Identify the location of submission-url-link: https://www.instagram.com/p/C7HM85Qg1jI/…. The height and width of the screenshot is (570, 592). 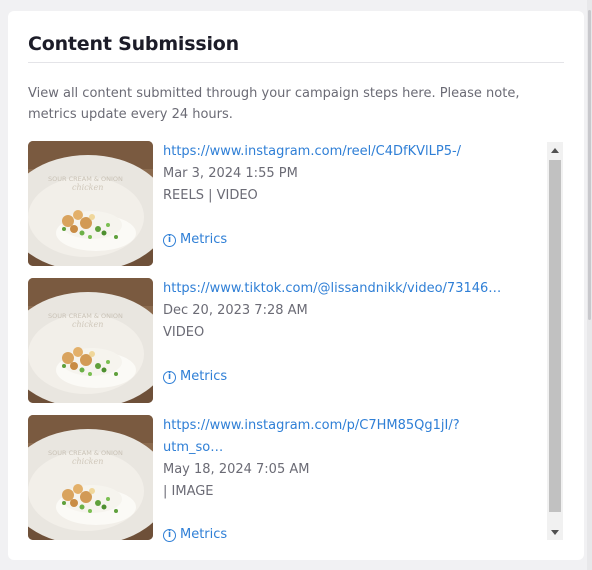
(333, 437).